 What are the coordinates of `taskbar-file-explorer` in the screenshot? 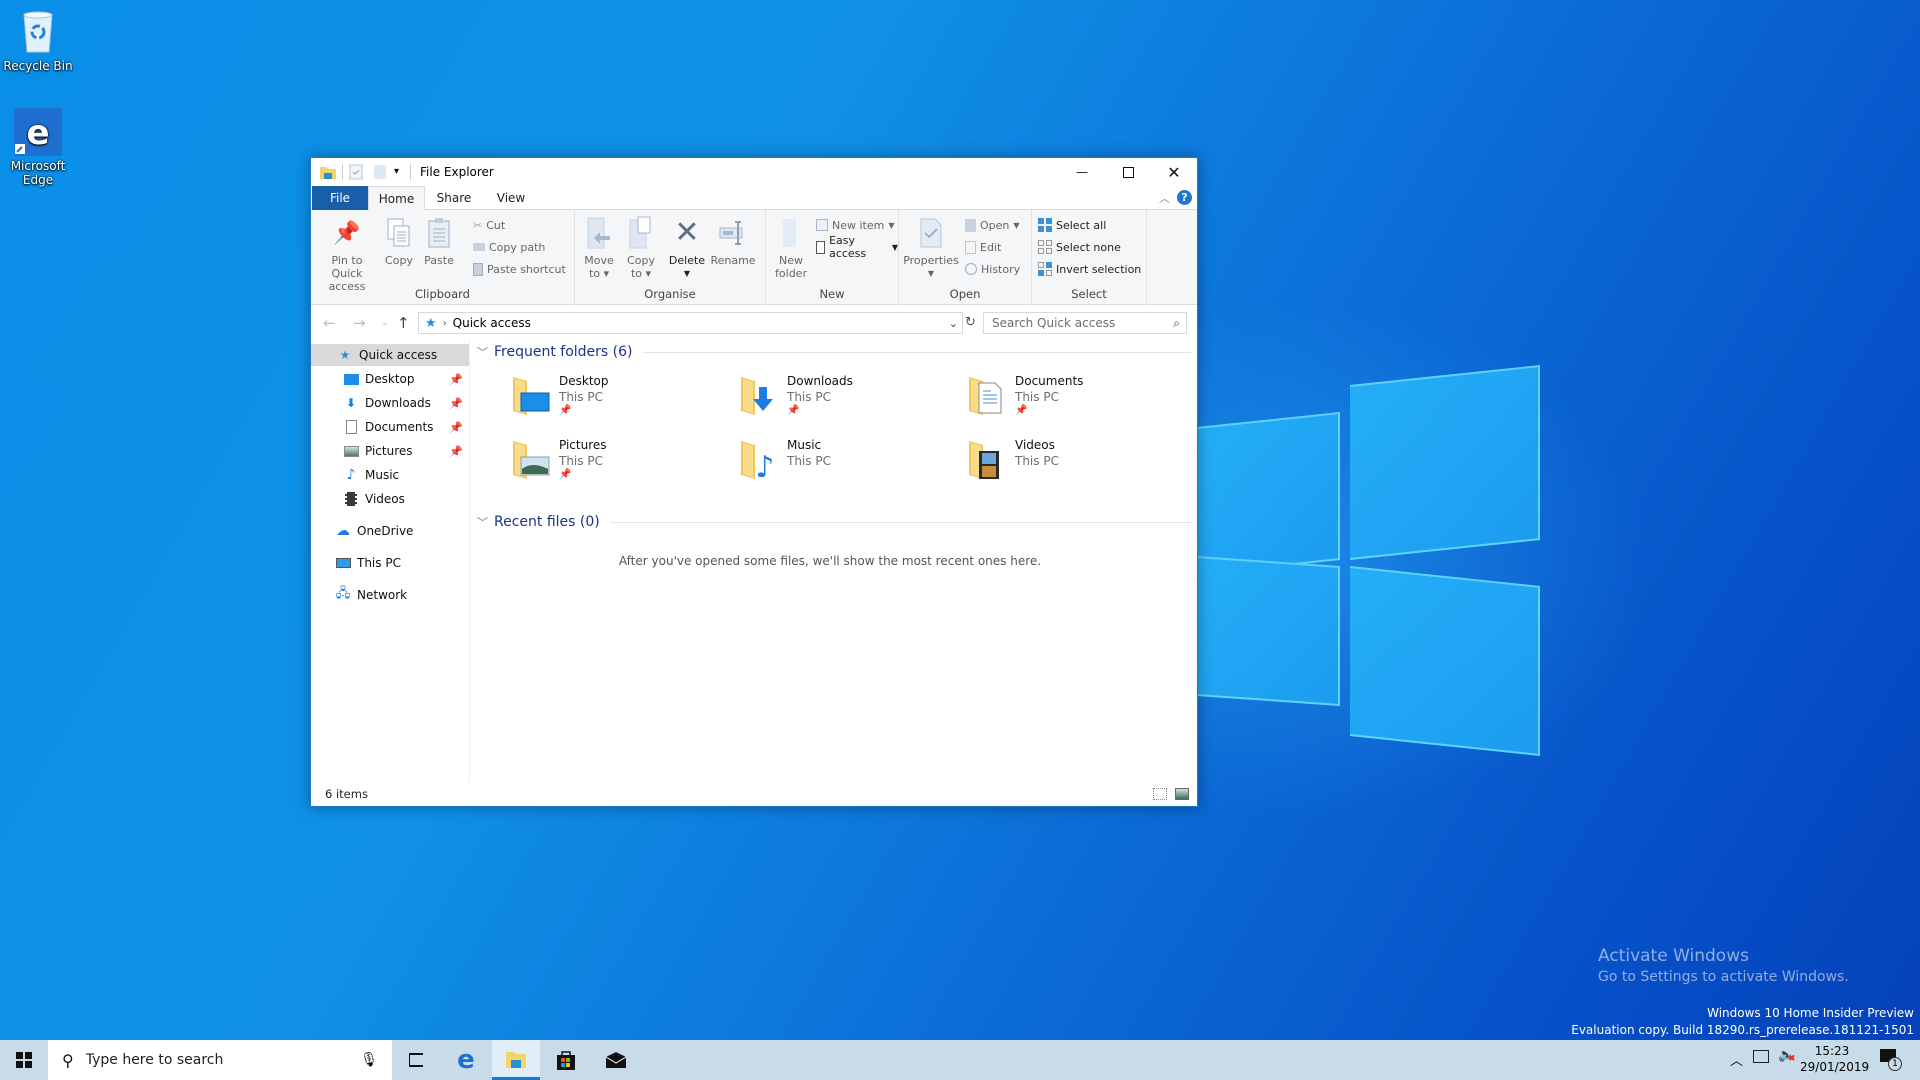 It's located at (516, 1060).